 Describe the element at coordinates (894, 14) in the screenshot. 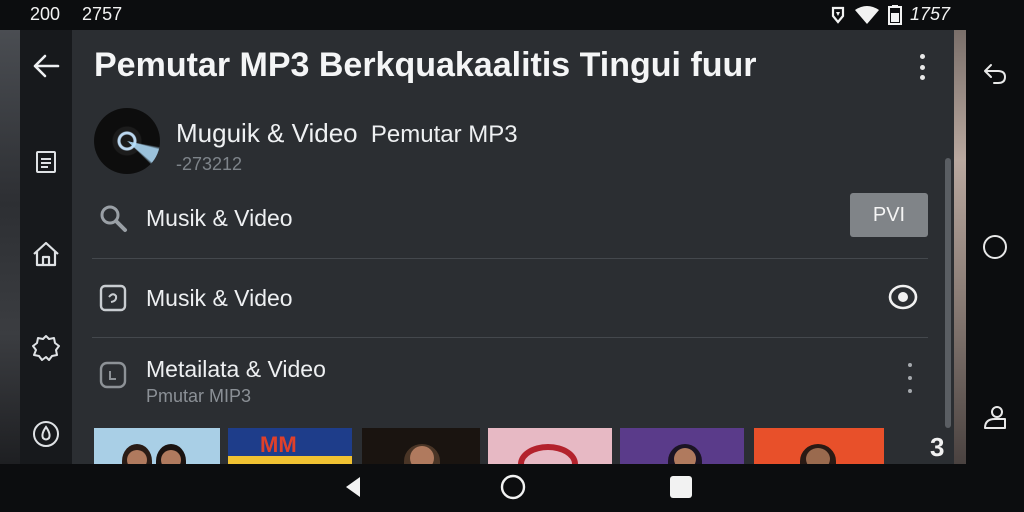

I see `battery-icon` at that location.